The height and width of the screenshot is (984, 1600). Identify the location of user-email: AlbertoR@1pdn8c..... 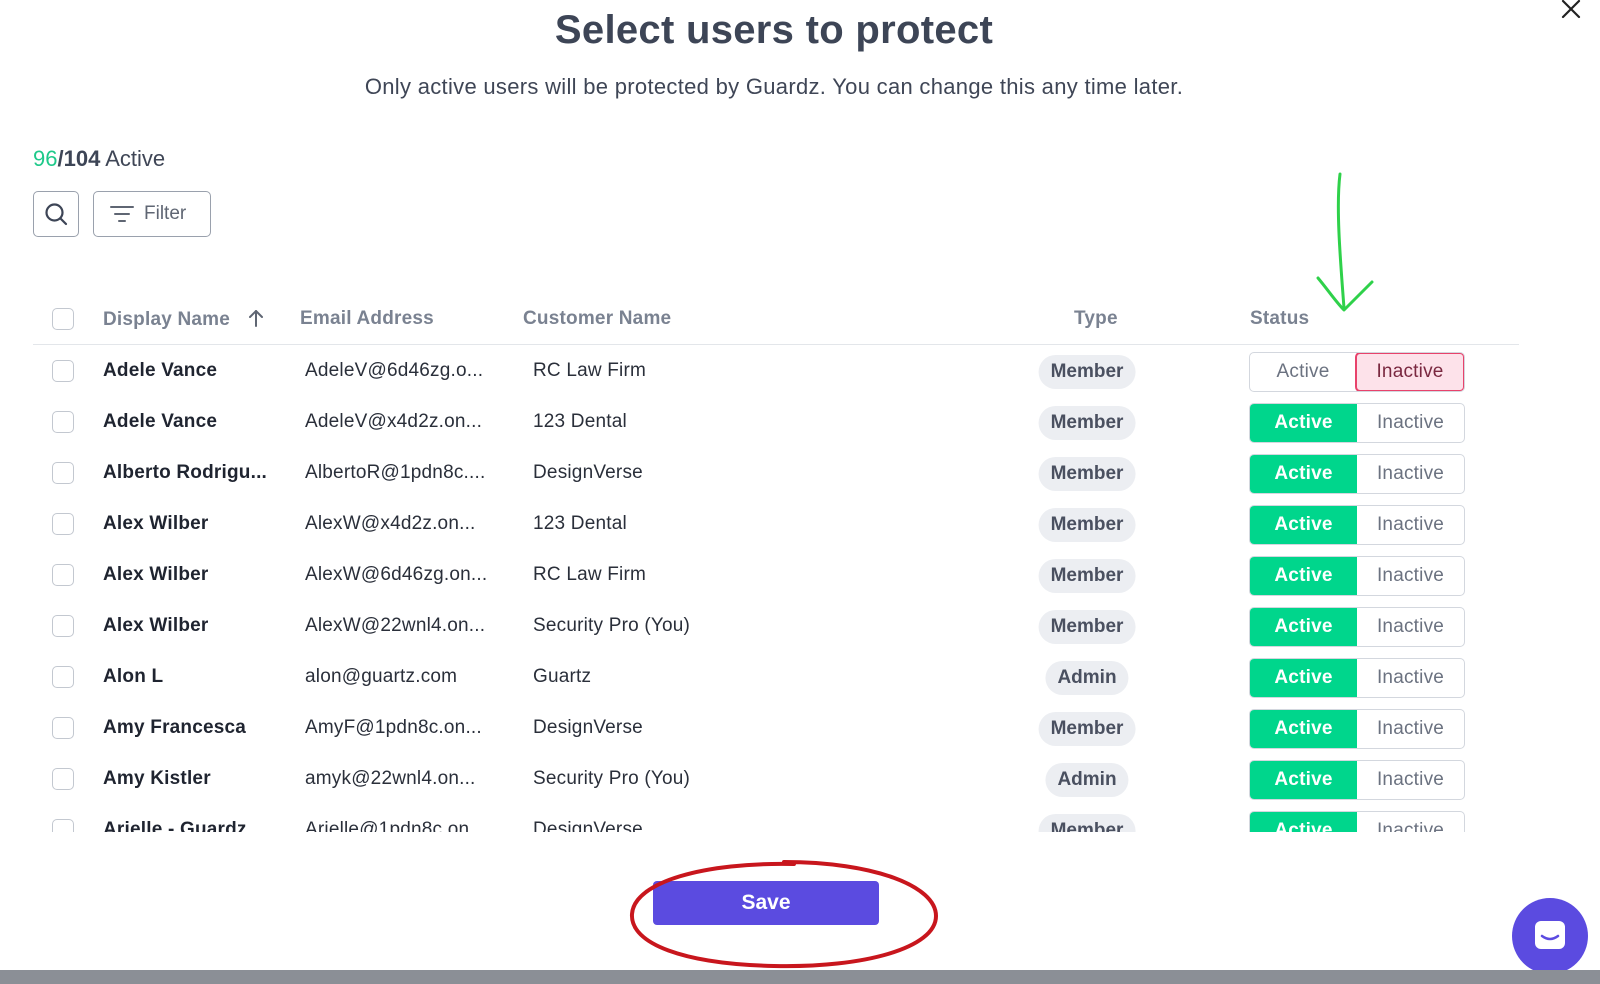
(395, 472).